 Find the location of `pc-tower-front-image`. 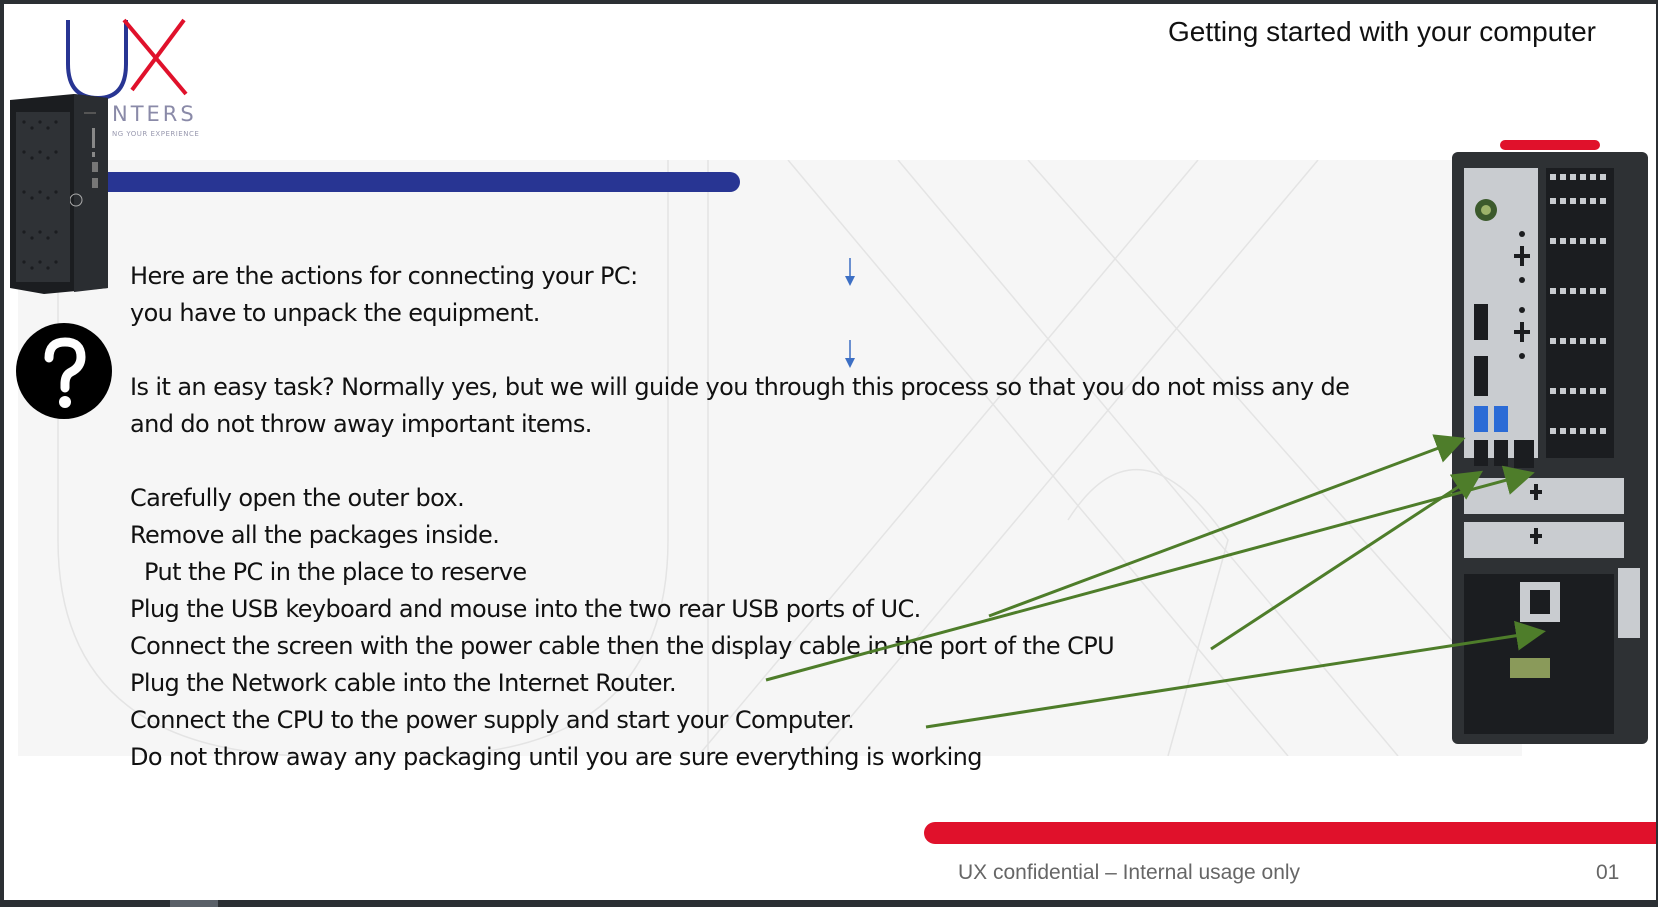

pc-tower-front-image is located at coordinates (59, 194).